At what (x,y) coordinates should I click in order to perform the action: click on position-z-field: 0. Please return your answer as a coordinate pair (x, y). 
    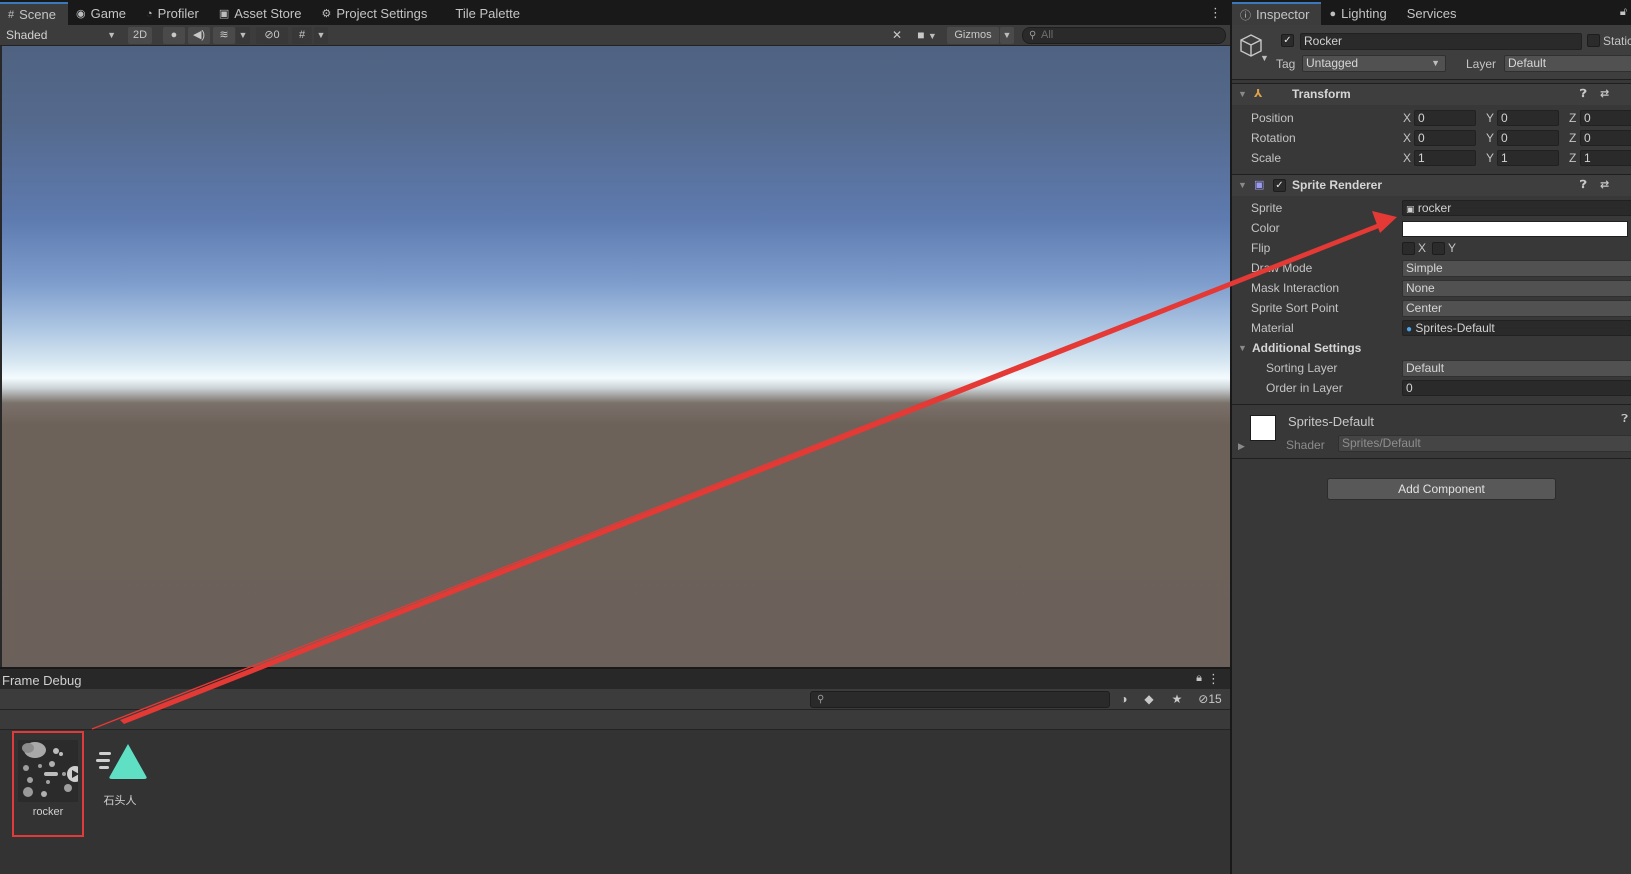
    Looking at the image, I should click on (1605, 118).